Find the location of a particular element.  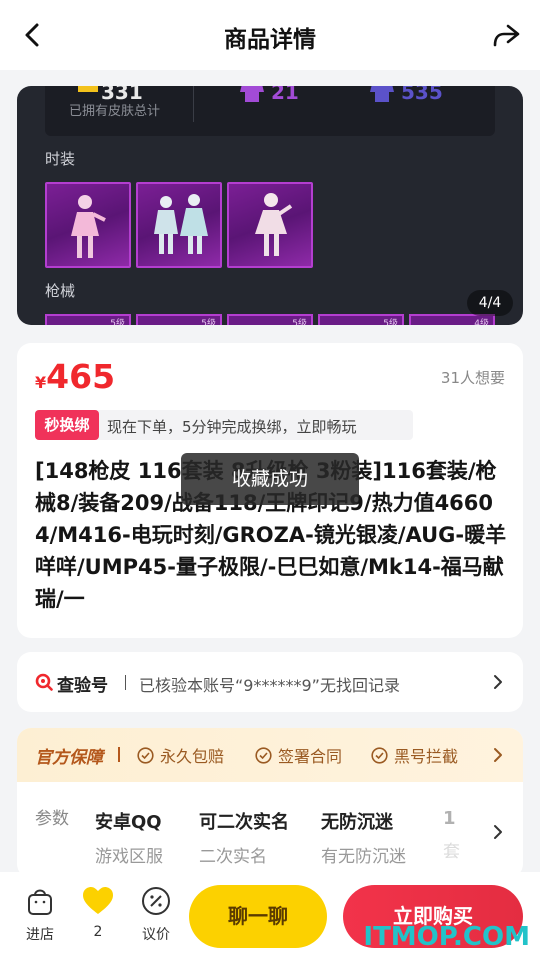

fast-rebind-notice: 秒换绑 现在下单，5分钟完成换绑，立即畅玩 is located at coordinates (224, 425).